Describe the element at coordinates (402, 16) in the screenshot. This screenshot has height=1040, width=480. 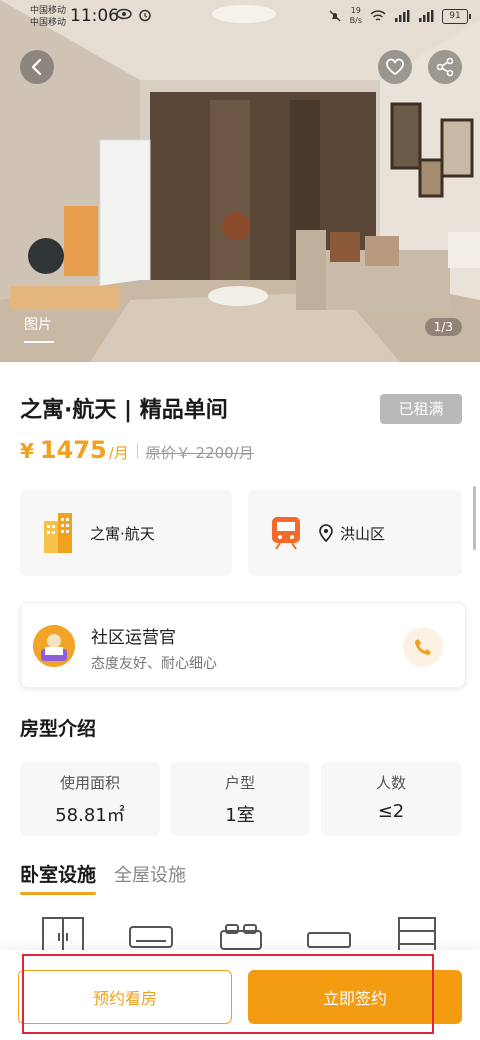
I see `signal-icon` at that location.